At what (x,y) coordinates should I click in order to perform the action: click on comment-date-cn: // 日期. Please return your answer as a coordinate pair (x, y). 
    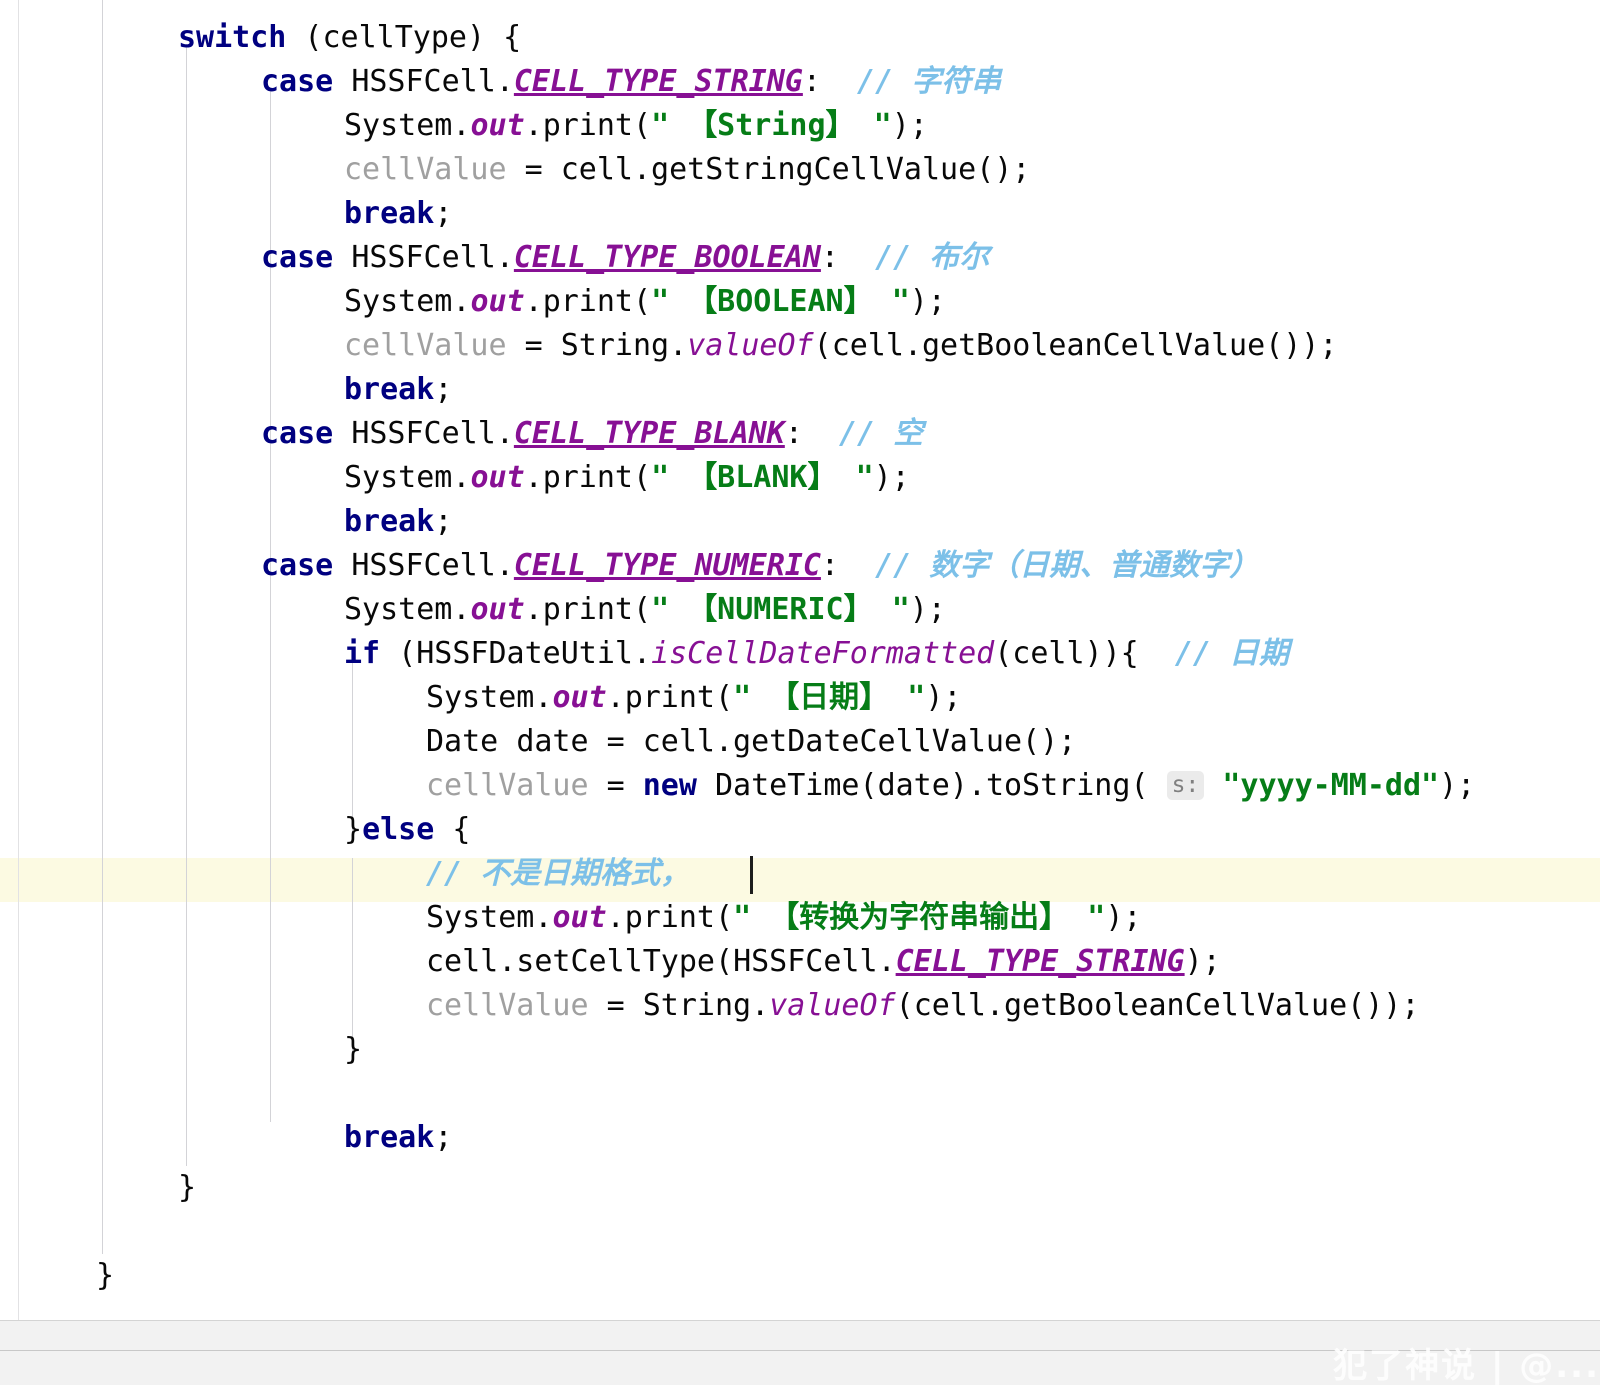
    Looking at the image, I should click on (1232, 653).